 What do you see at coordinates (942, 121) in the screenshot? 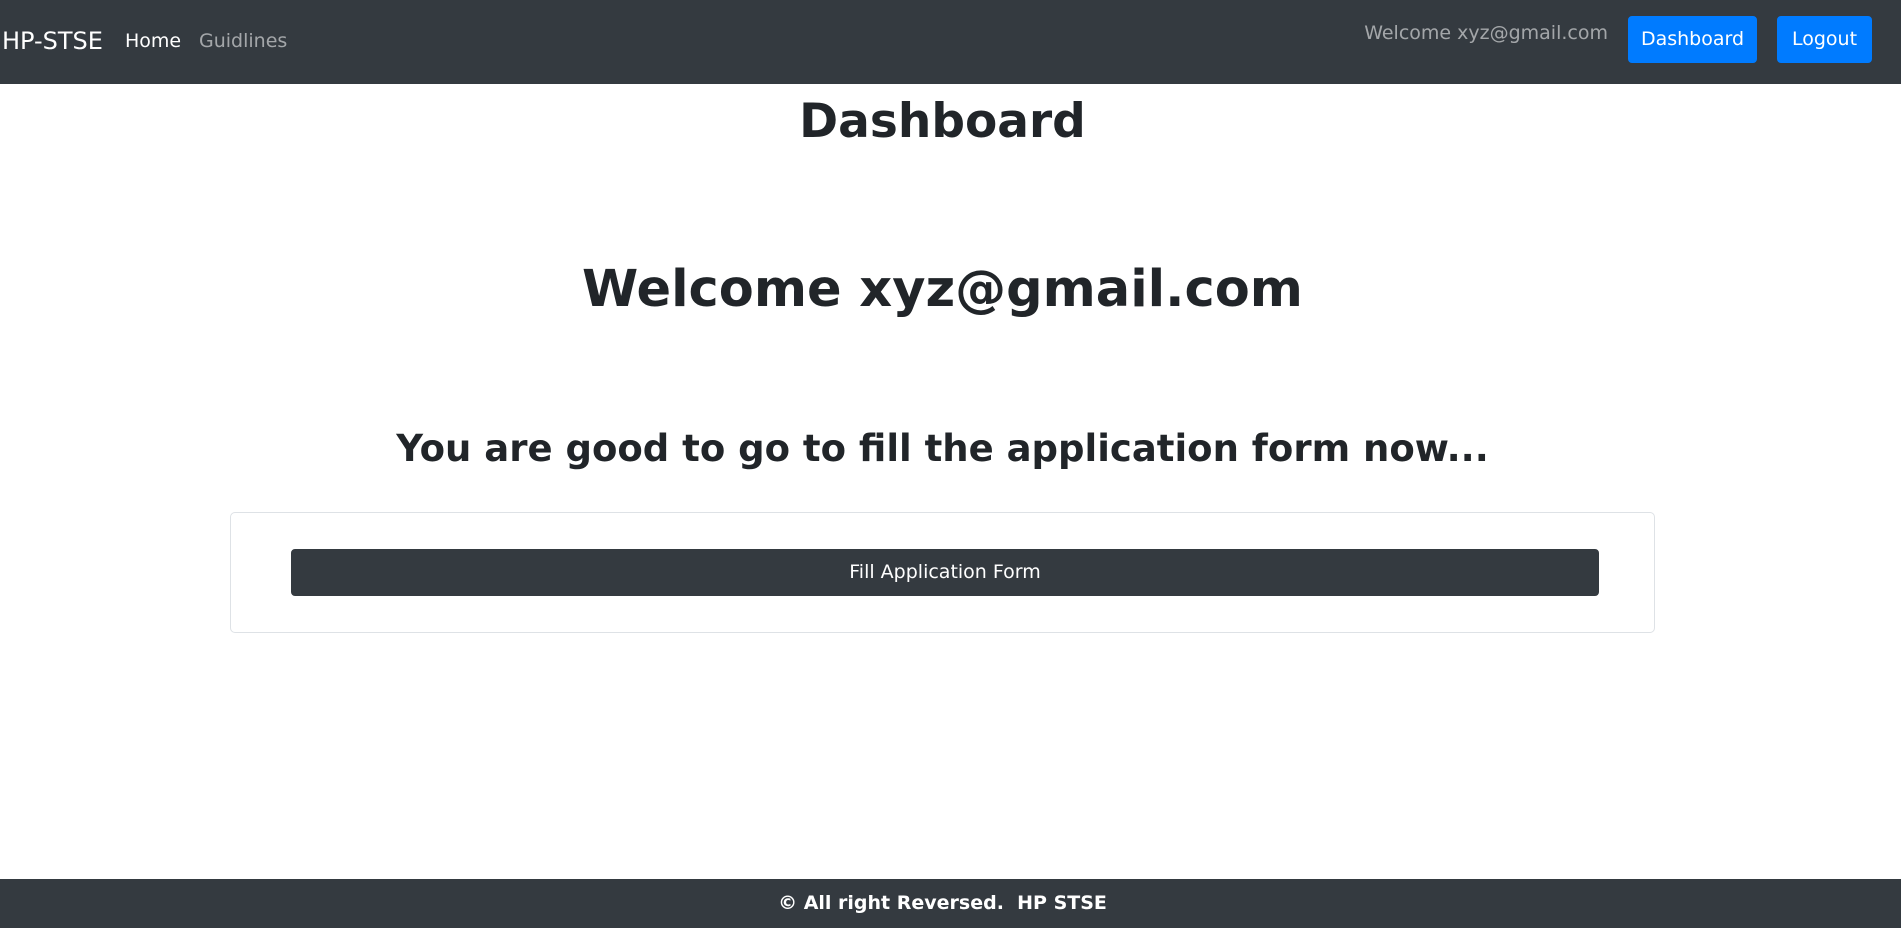
I see `page-title: Dashboard` at bounding box center [942, 121].